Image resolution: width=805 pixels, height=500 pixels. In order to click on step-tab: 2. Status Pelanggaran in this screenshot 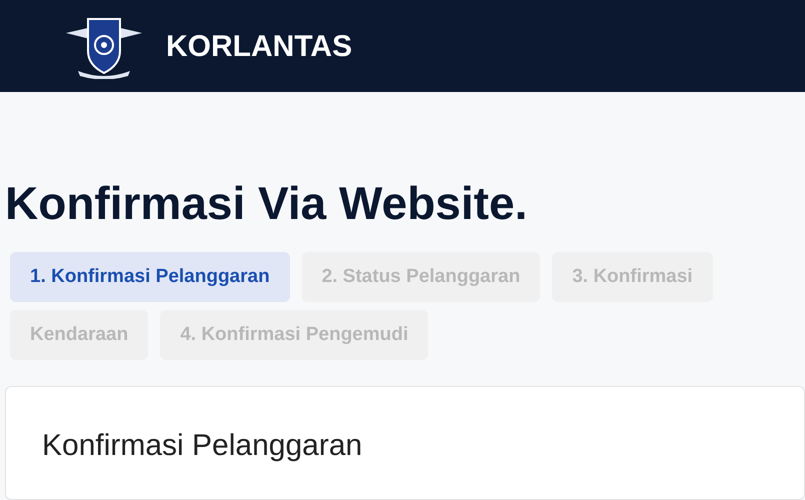, I will do `click(421, 277)`.